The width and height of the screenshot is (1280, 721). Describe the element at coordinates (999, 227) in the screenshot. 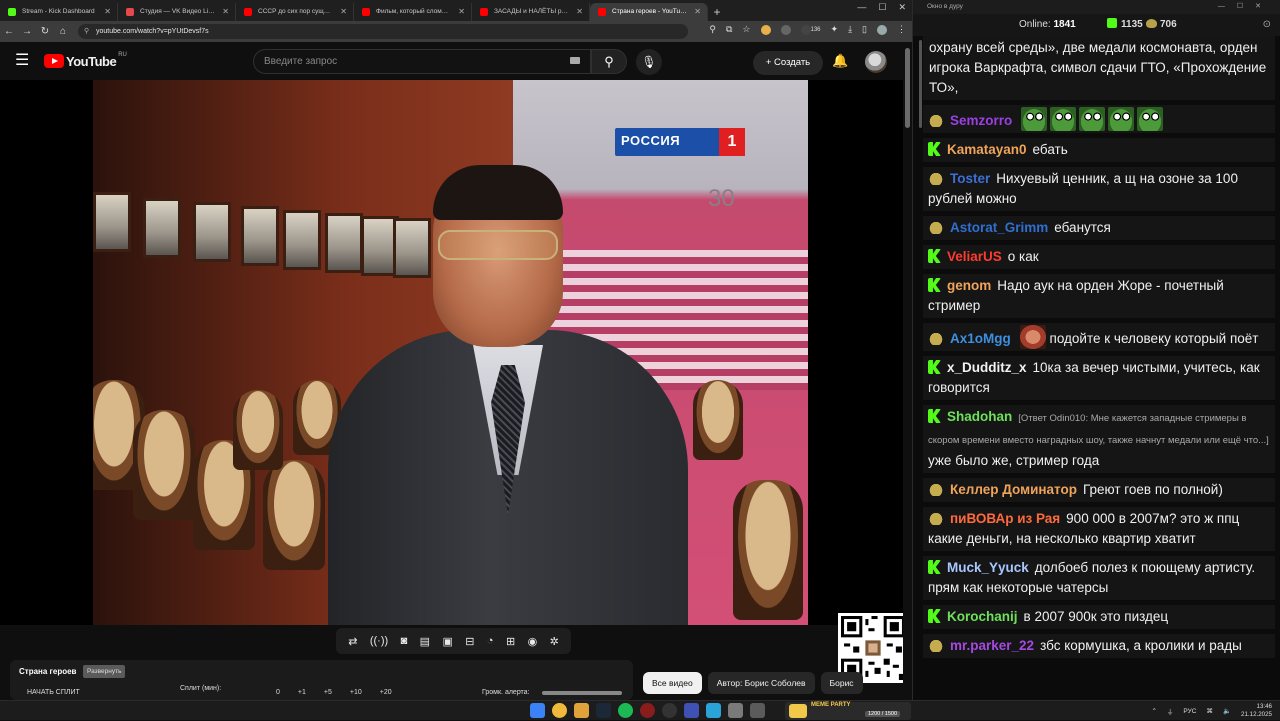

I see `chat-username: Astorat_Grimm` at that location.